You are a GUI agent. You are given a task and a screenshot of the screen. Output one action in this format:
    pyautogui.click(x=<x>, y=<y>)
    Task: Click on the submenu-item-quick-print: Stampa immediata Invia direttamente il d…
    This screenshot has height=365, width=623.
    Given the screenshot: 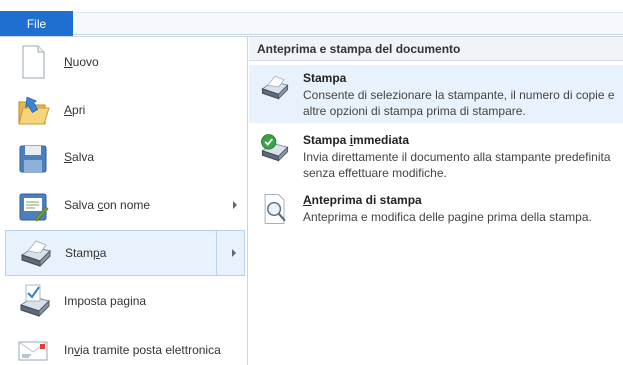 What is the action you would take?
    pyautogui.click(x=436, y=157)
    